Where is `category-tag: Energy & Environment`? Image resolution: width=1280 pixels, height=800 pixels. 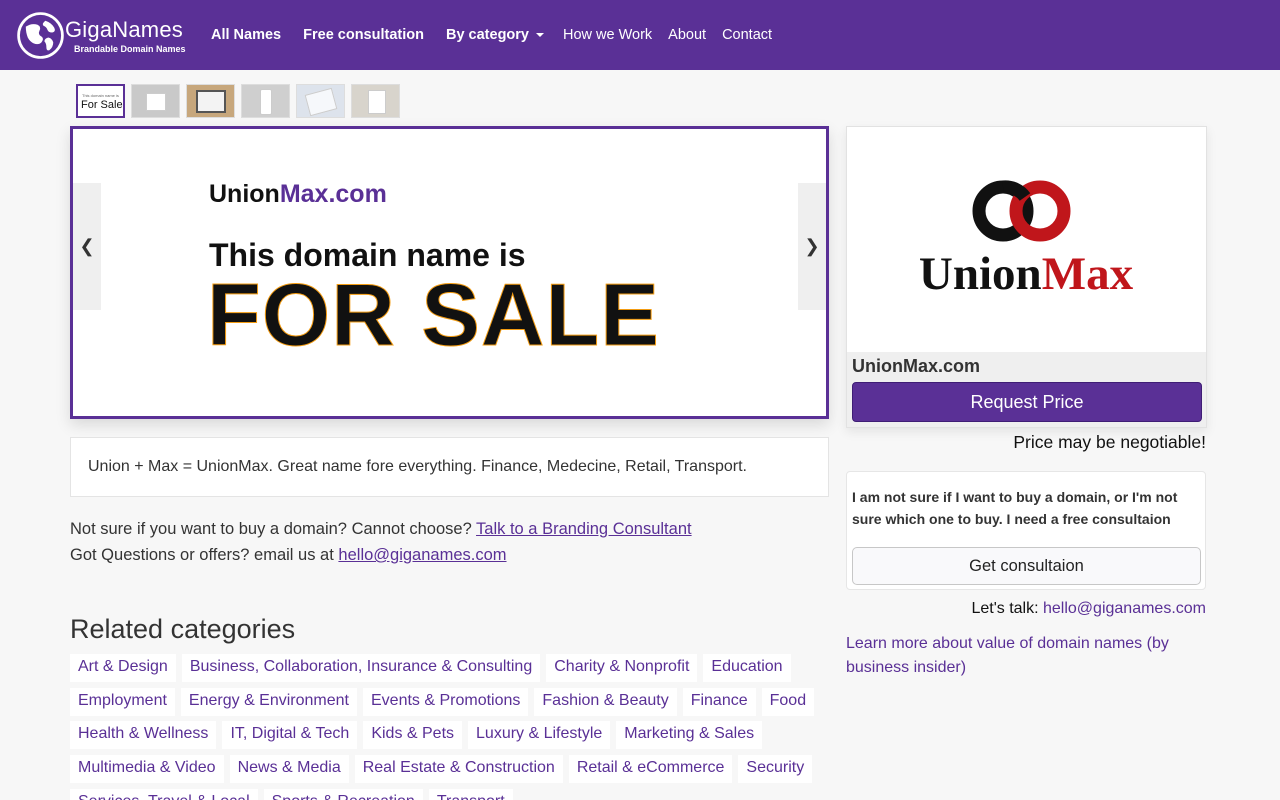 category-tag: Energy & Environment is located at coordinates (268, 701).